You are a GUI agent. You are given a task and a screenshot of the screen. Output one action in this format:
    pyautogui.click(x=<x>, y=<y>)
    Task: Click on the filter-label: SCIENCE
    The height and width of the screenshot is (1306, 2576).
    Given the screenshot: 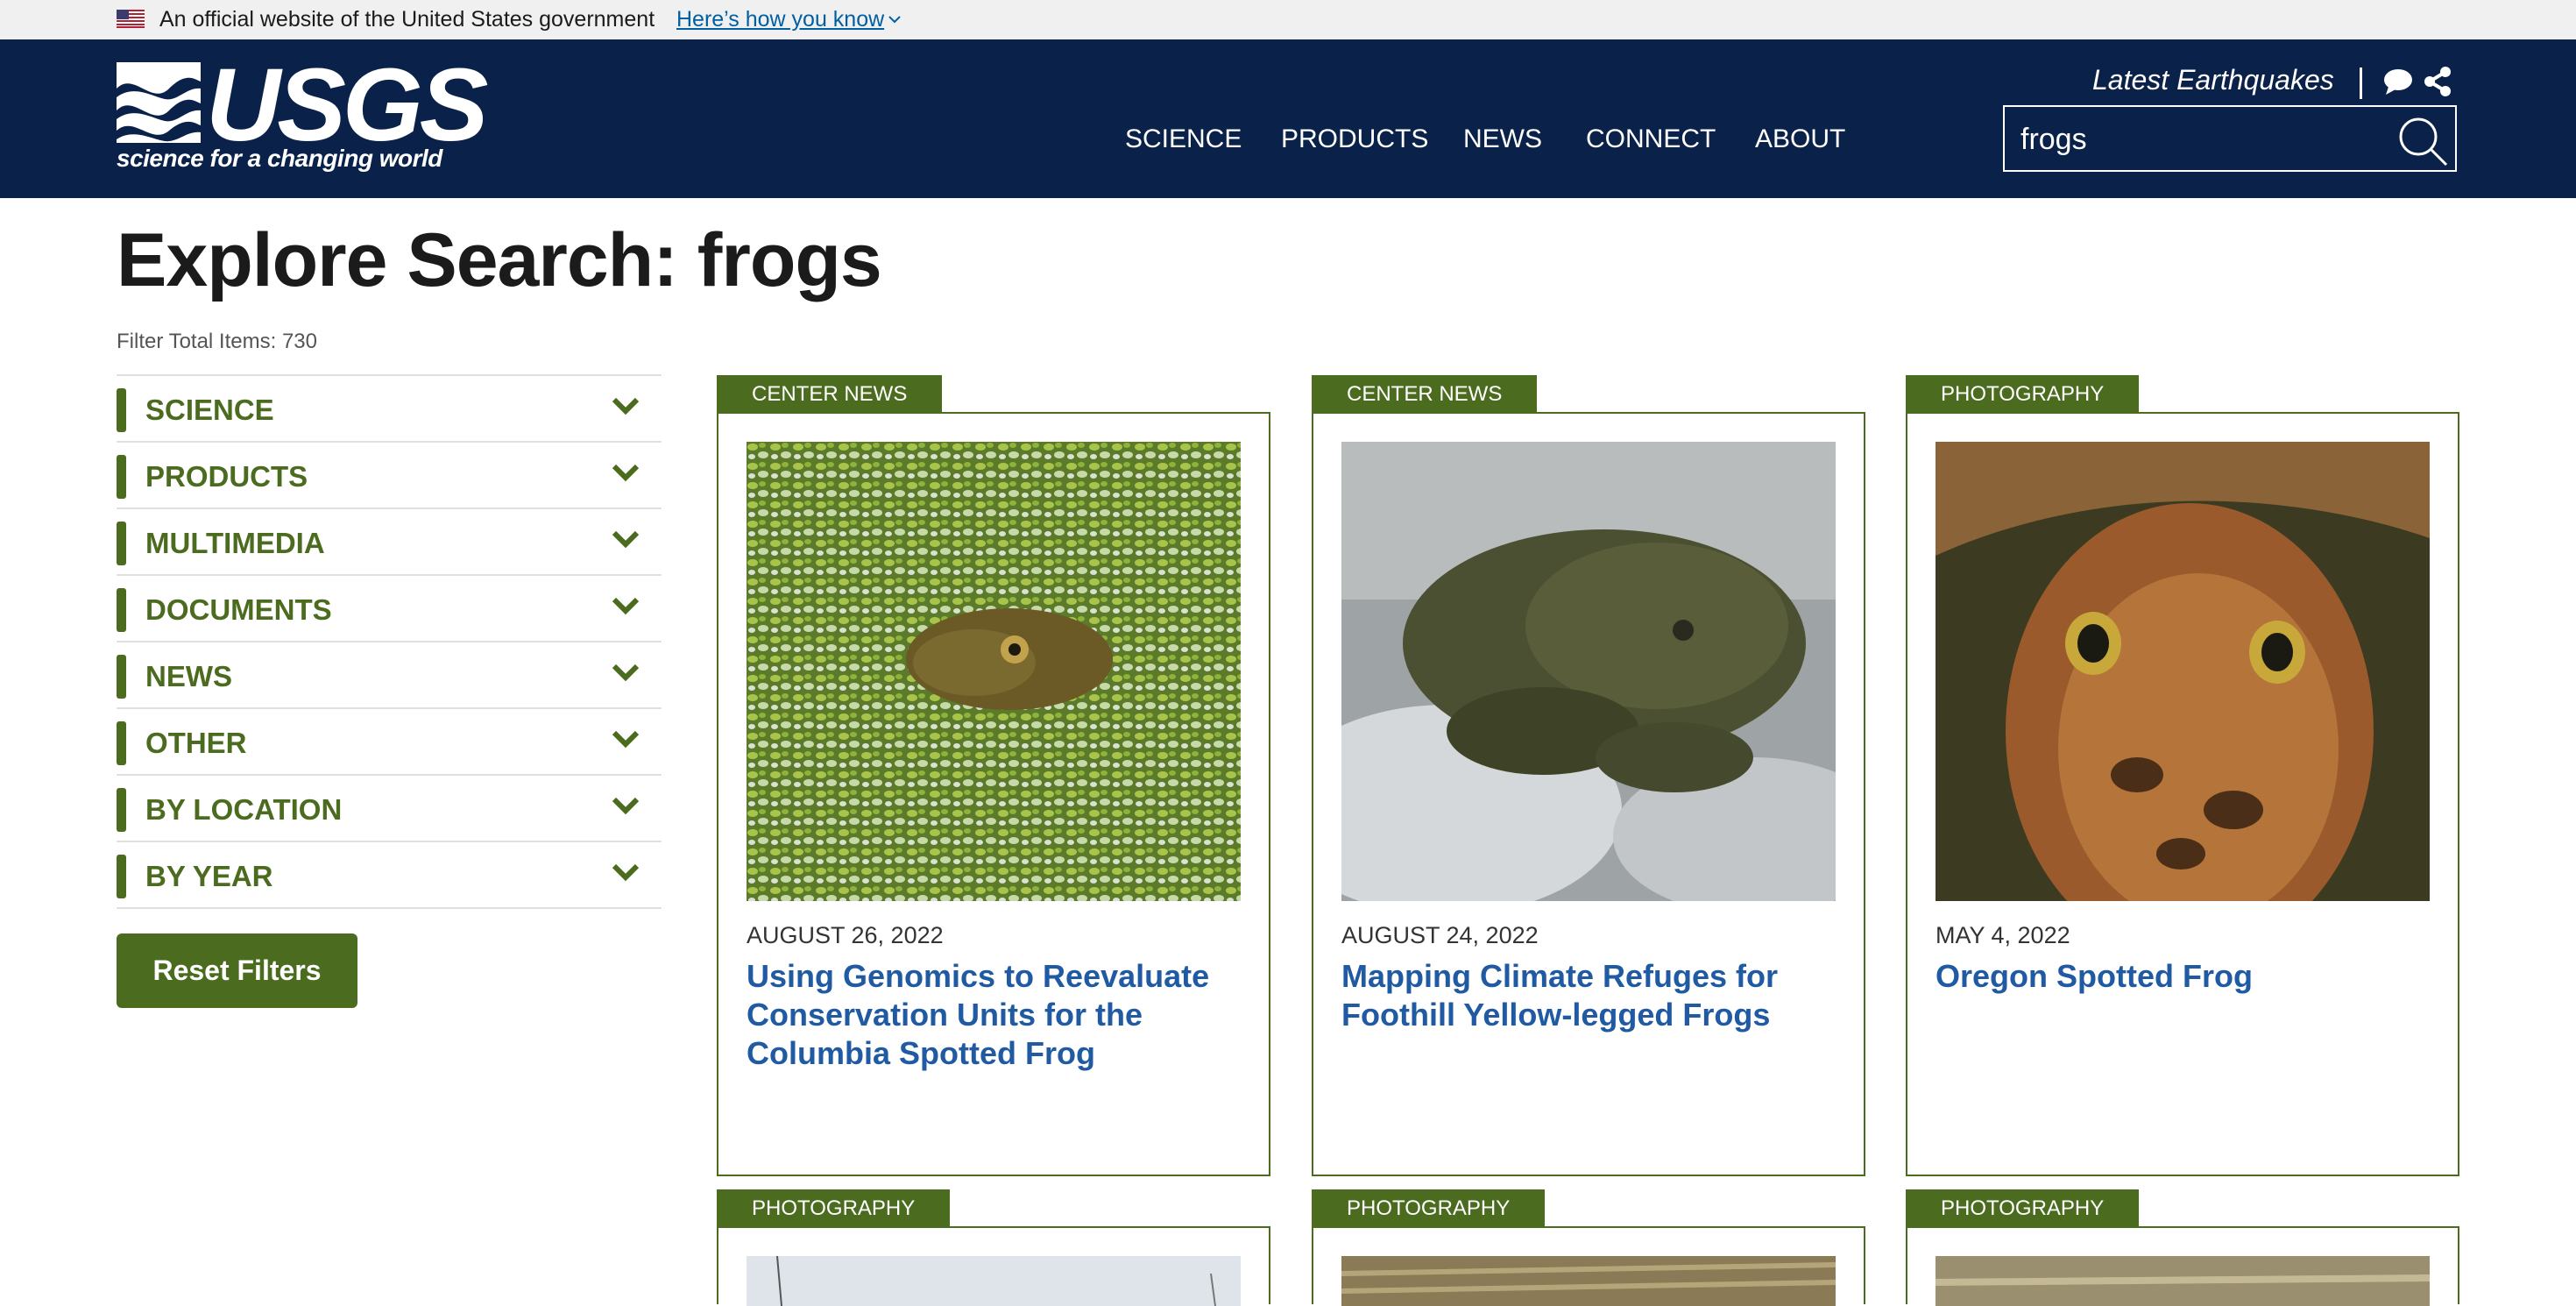 What is the action you would take?
    pyautogui.click(x=209, y=410)
    